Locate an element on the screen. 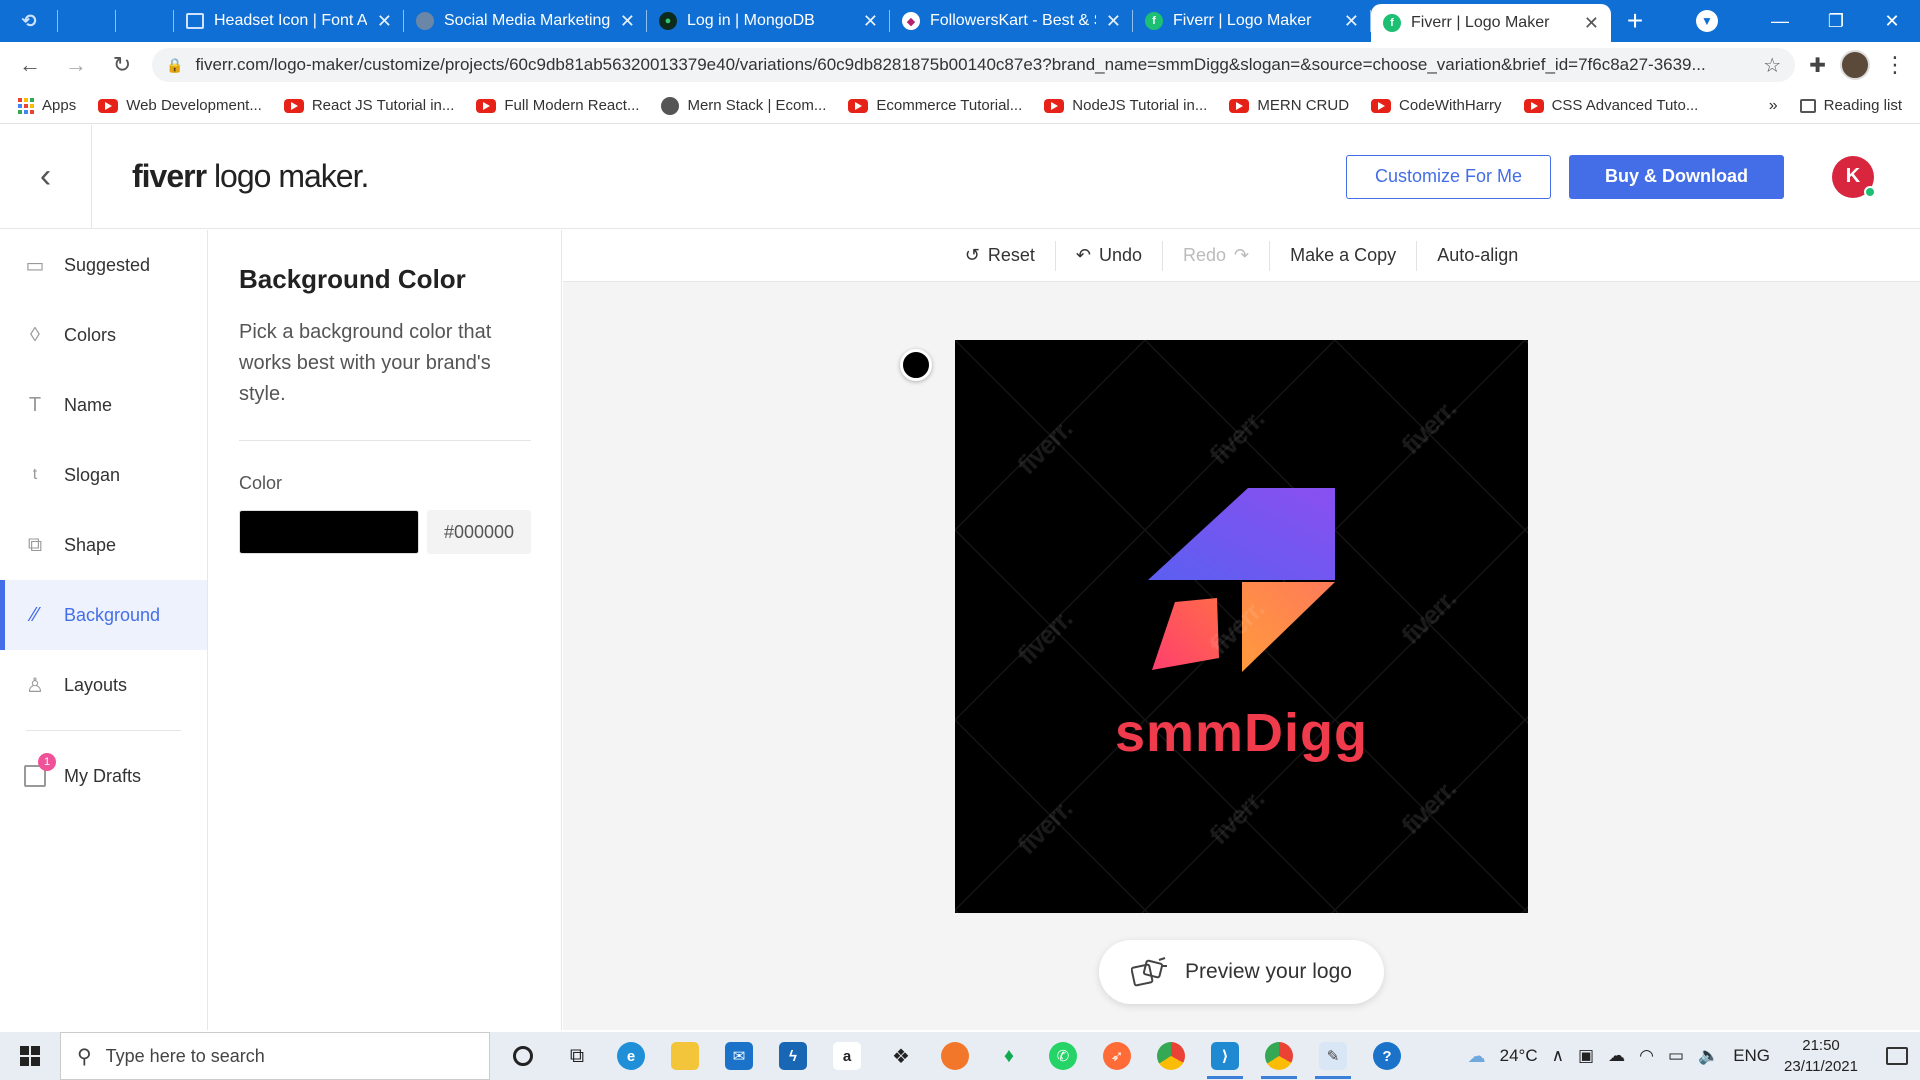 The height and width of the screenshot is (1080, 1920). edge-app: e is located at coordinates (631, 1056).